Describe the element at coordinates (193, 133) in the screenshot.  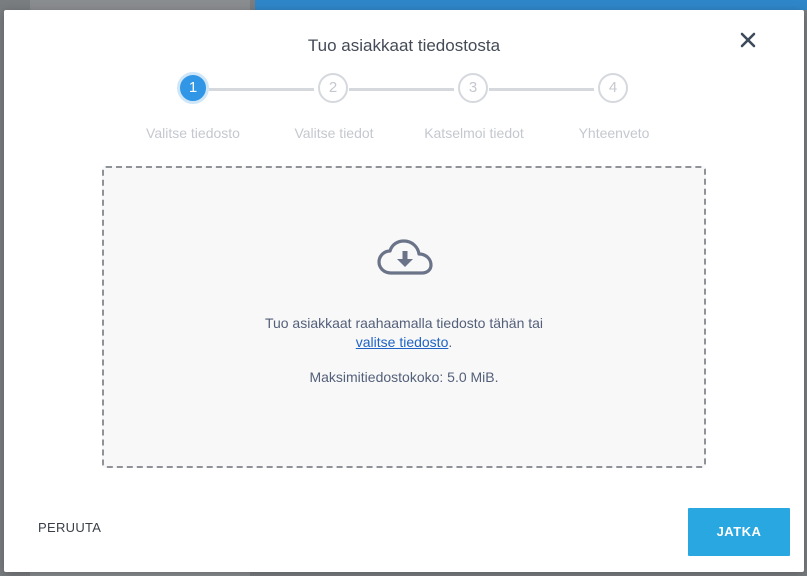
I see `step-1-label: Valitse tiedosto` at that location.